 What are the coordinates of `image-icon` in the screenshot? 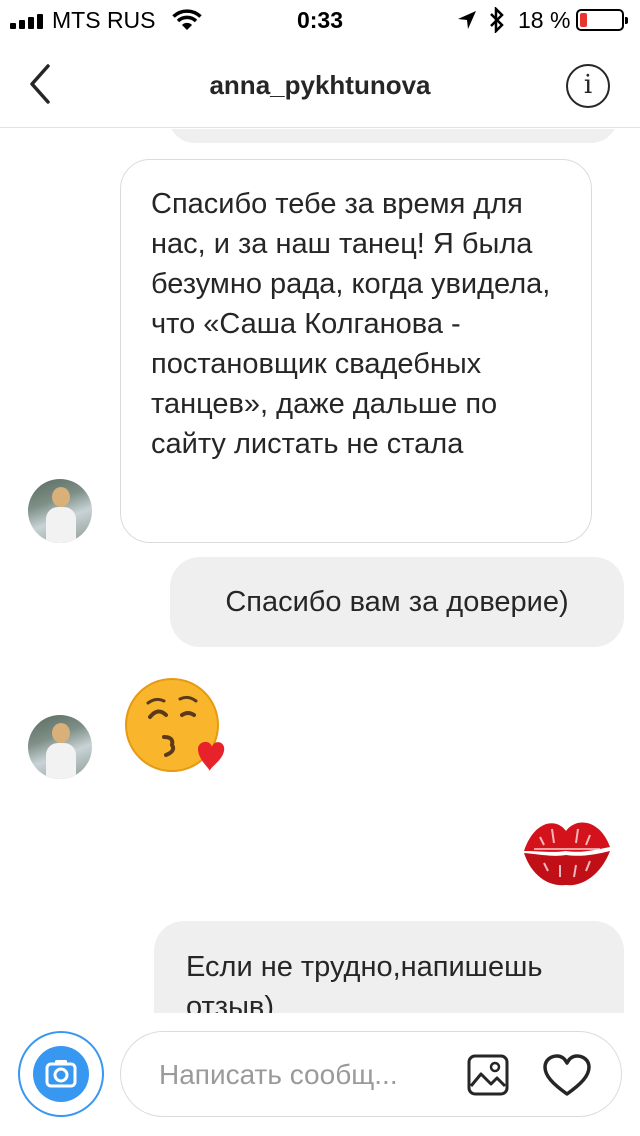 It's located at (488, 1075).